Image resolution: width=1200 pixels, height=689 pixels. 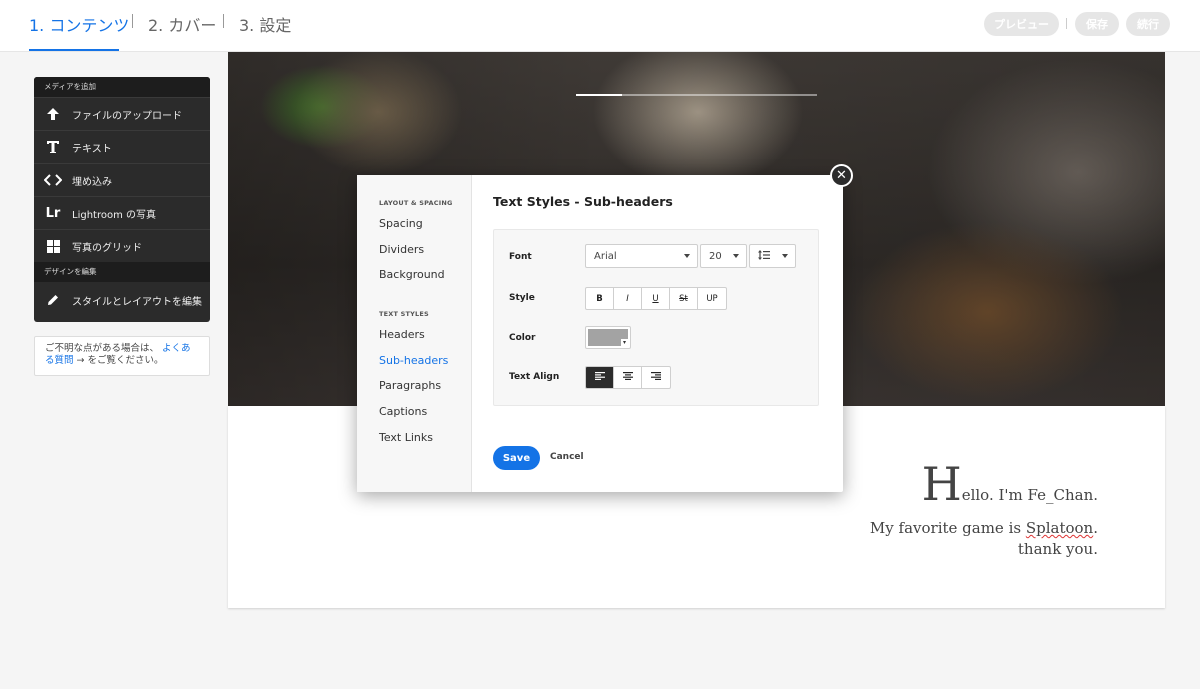 I want to click on sidebar-item-label: Lightroom の写真, so click(x=114, y=215).